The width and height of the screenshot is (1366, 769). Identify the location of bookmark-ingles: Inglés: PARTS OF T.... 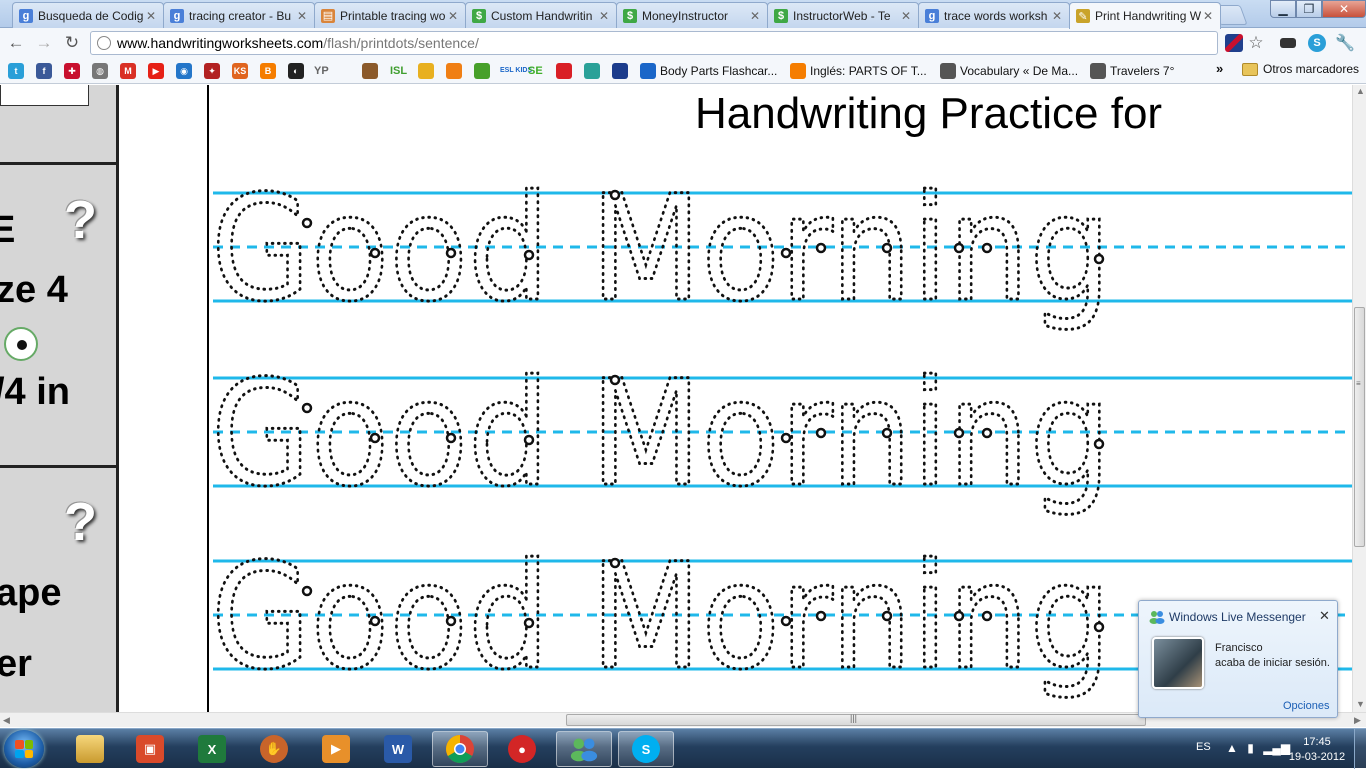
(858, 71).